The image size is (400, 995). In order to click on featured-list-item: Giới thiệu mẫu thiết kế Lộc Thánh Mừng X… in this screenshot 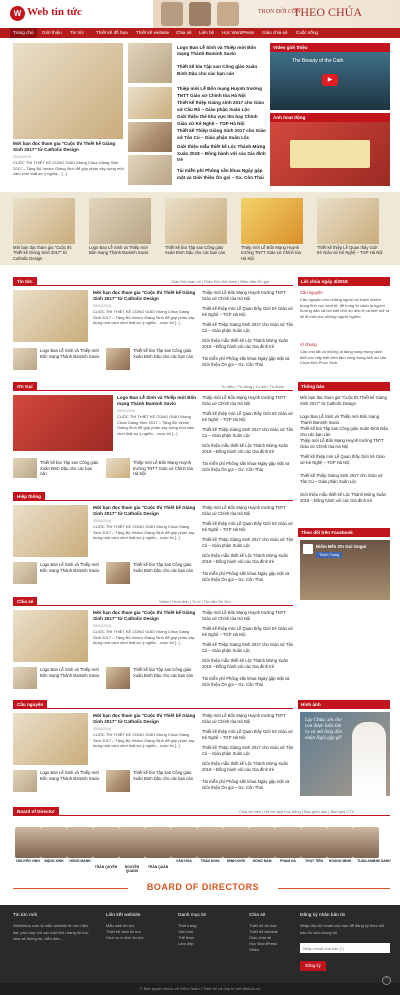, I will do `click(222, 154)`.